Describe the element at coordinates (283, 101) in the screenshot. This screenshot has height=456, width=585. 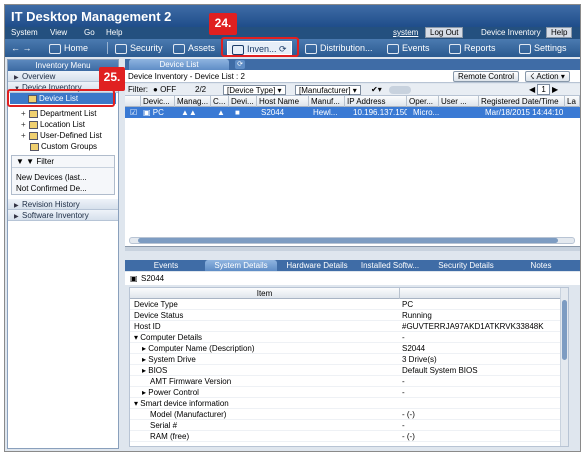
I see `col-host-name: Host Name` at that location.